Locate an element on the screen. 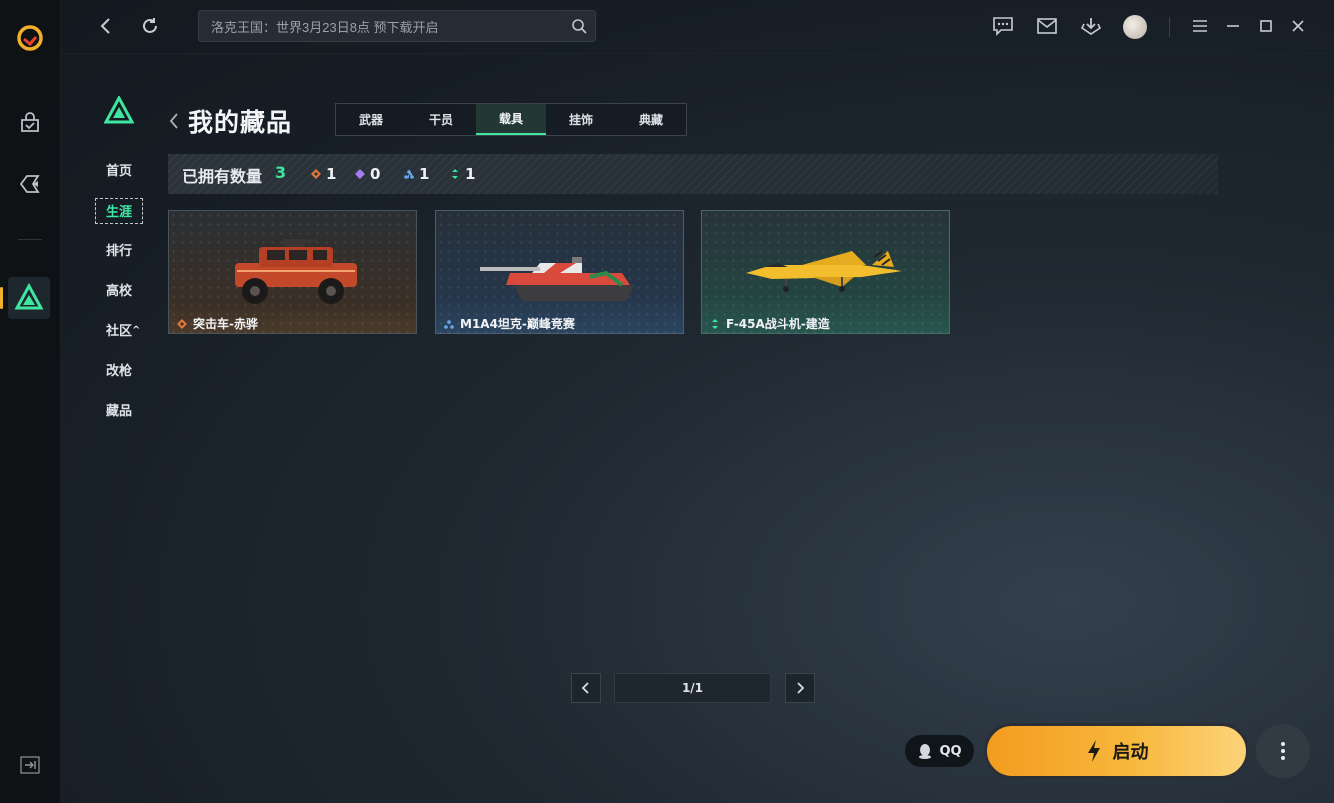 This screenshot has width=1334, height=803. category-tabs: 武器 干员 载具 挂饰 典藏 is located at coordinates (511, 119).